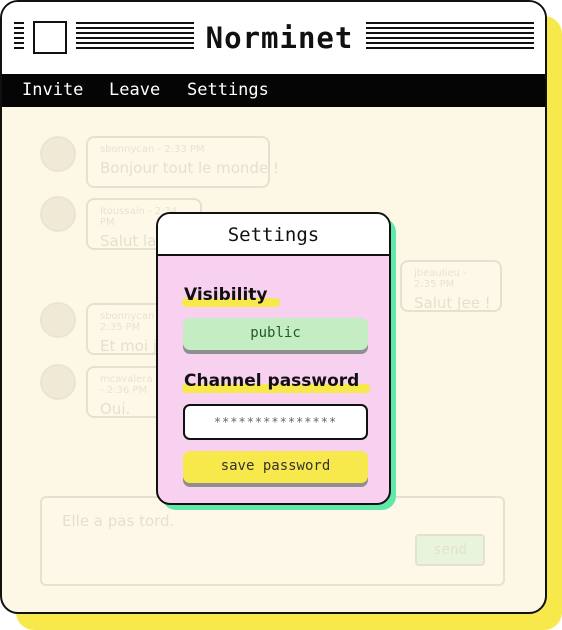 The width and height of the screenshot is (562, 630). I want to click on send-button: send, so click(450, 550).